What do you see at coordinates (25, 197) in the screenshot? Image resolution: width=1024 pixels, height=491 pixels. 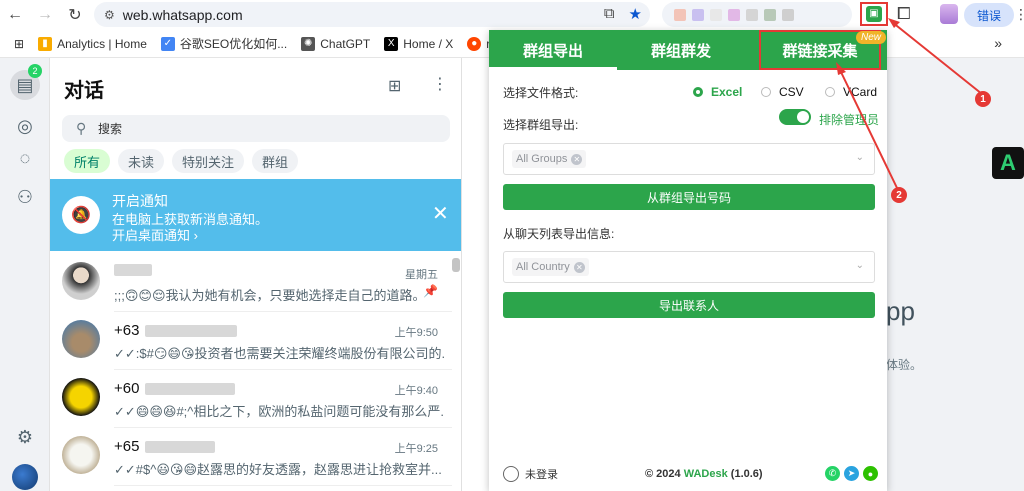 I see `communities-icon: ⚇` at bounding box center [25, 197].